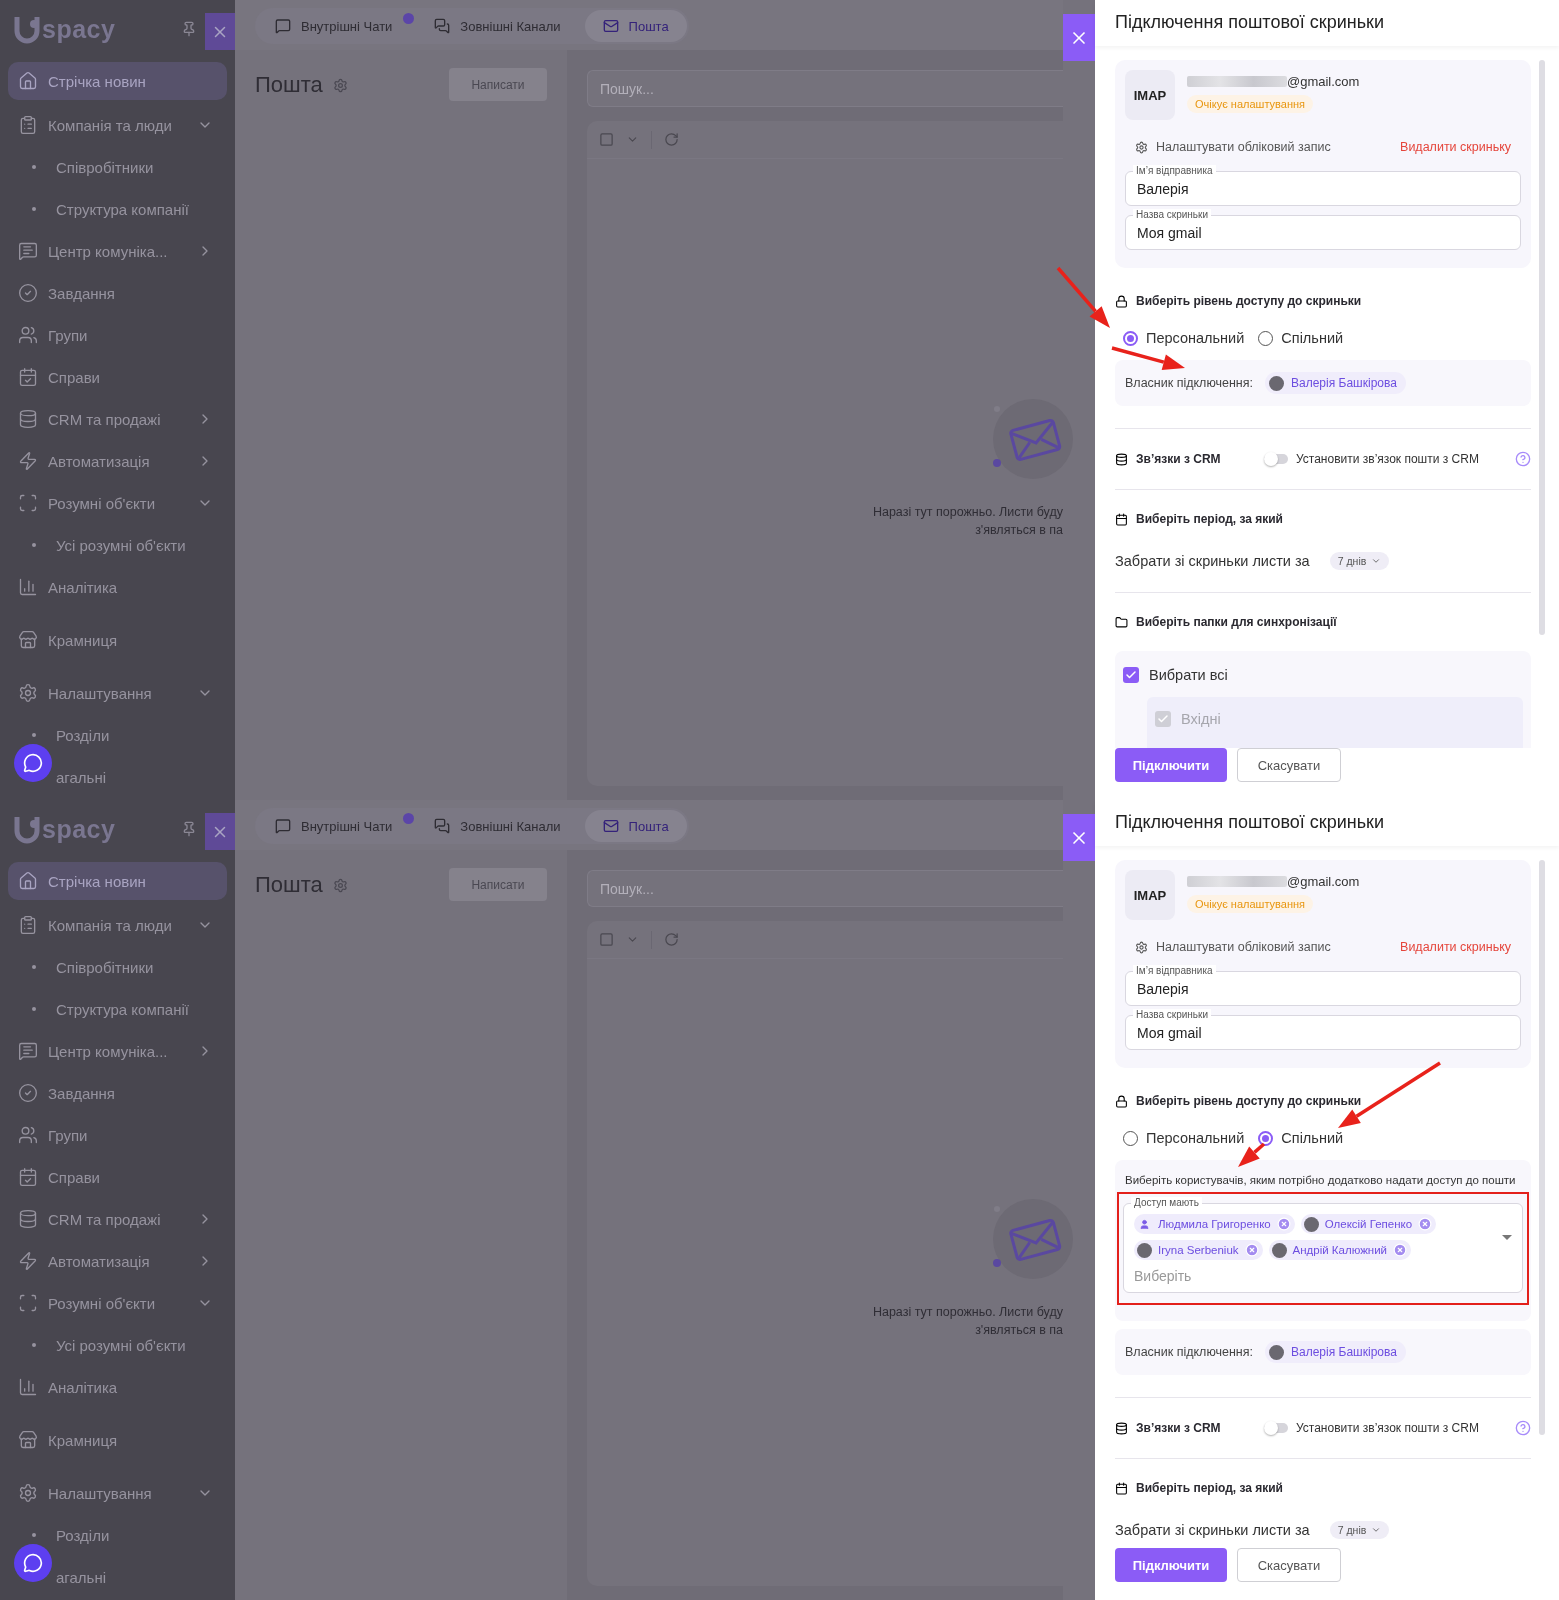 The width and height of the screenshot is (1559, 1600). What do you see at coordinates (1198, 1250) in the screenshot?
I see `user-chip: Iryna Serbeniuk` at bounding box center [1198, 1250].